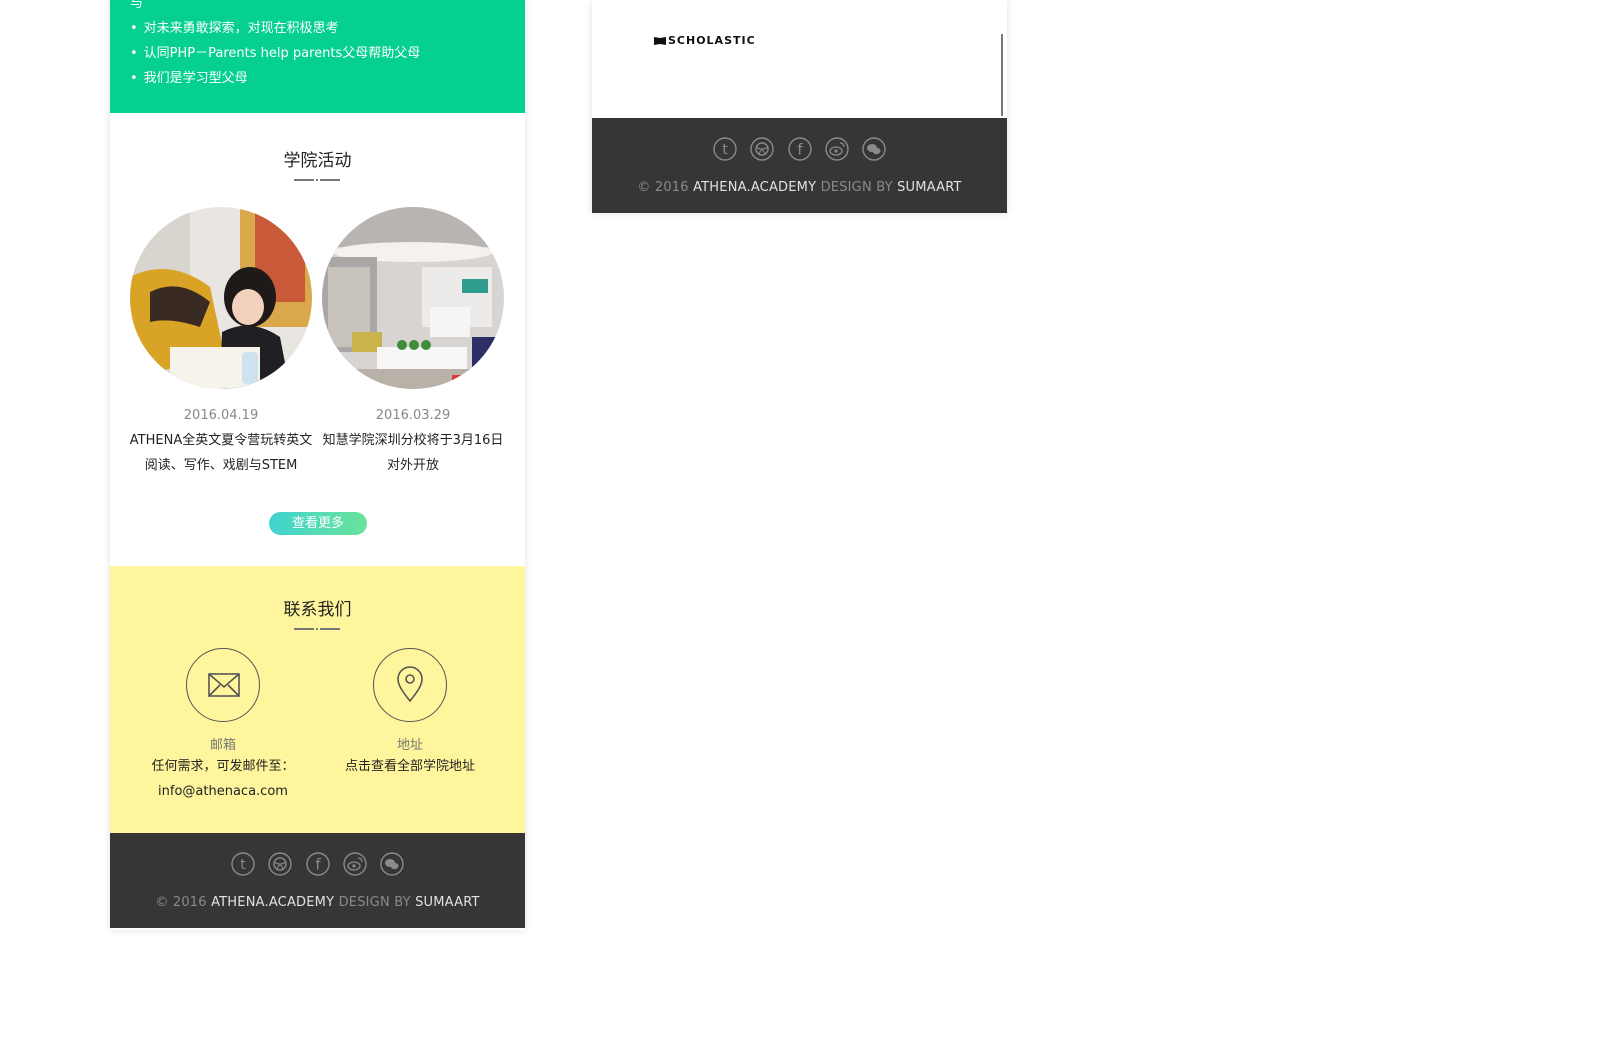 The image size is (1600, 1064). Describe the element at coordinates (221, 453) in the screenshot. I see `activity-title-1: ATHENA全英文夏令营玩转英文阅读、写作、戏剧与STEM` at that location.